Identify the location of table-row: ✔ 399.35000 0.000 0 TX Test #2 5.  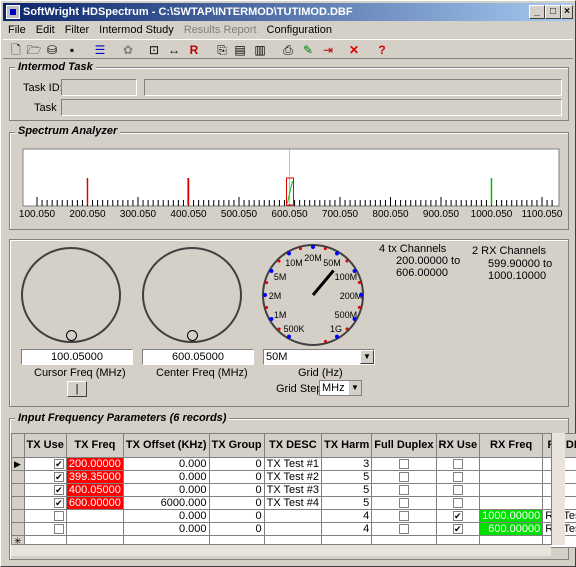
(293, 477).